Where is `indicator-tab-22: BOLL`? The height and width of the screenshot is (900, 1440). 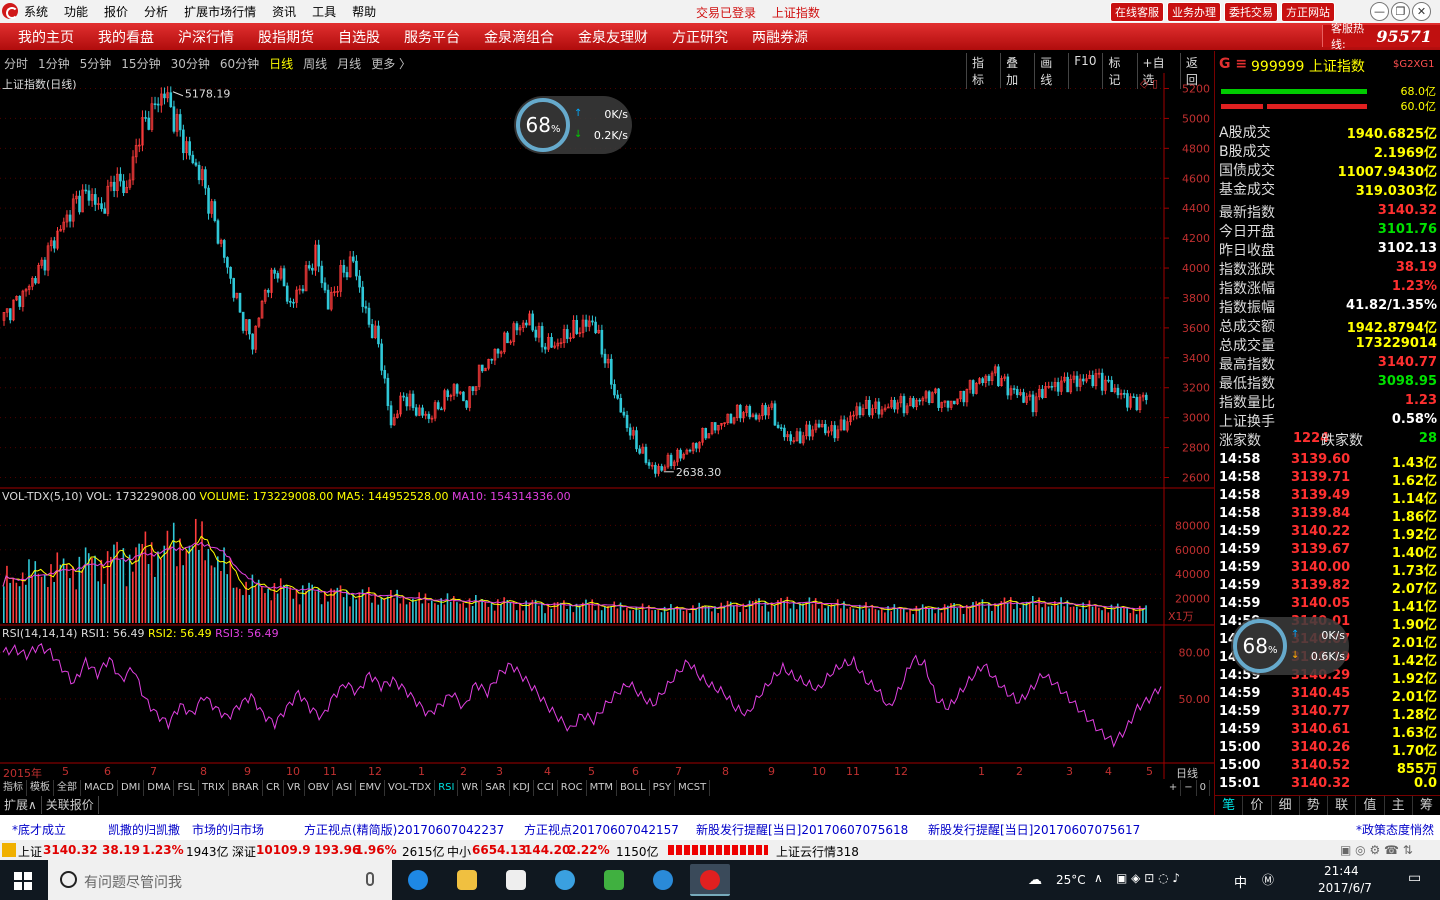
indicator-tab-22: BOLL is located at coordinates (633, 788).